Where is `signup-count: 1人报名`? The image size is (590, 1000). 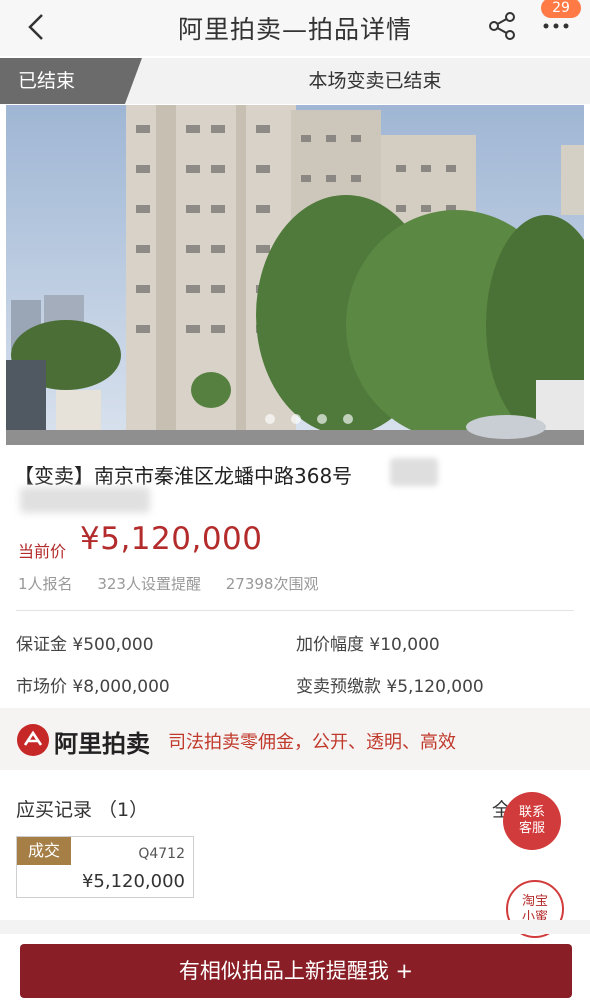
signup-count: 1人报名 is located at coordinates (45, 584).